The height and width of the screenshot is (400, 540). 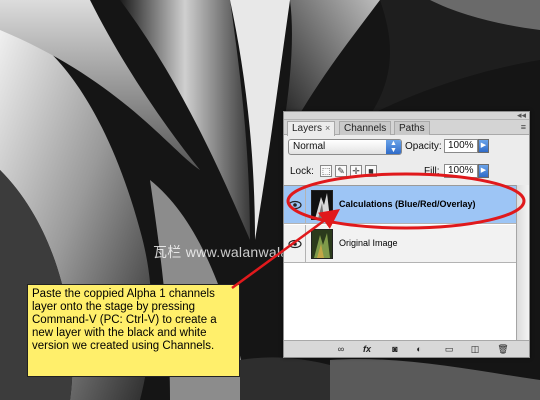 What do you see at coordinates (307, 128) in the screenshot?
I see `tab-layers-label: Layers` at bounding box center [307, 128].